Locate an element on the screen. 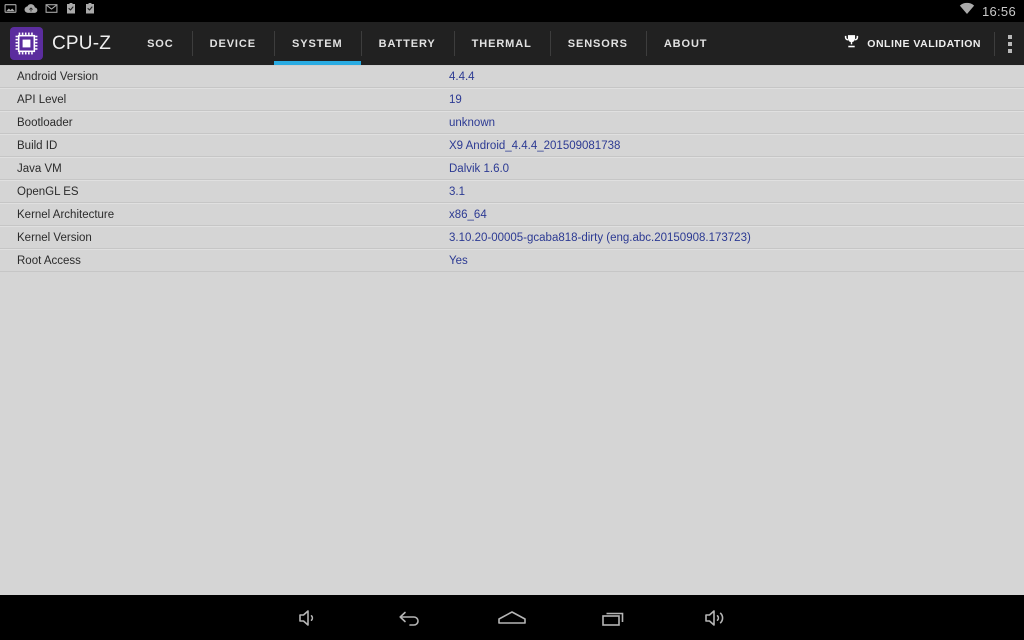 This screenshot has width=1024, height=640. table-row: API Level 19 is located at coordinates (512, 99).